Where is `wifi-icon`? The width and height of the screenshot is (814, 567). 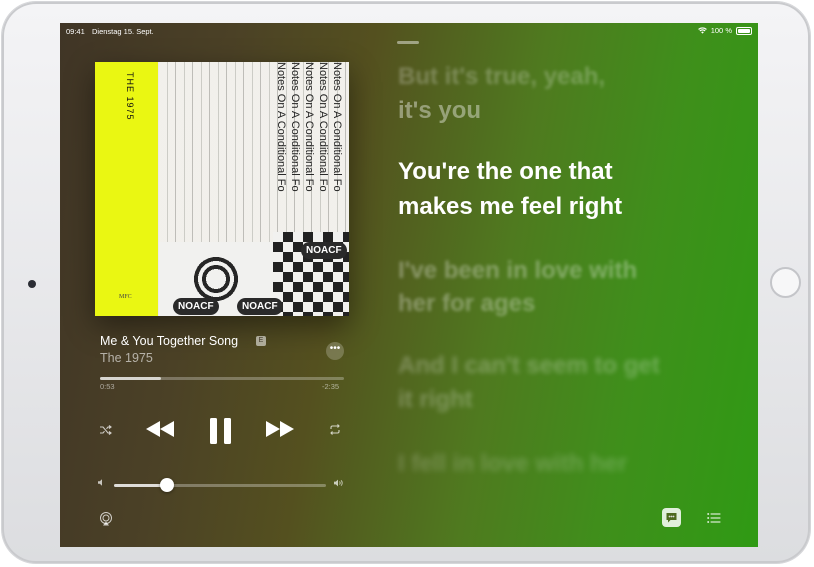 wifi-icon is located at coordinates (702, 30).